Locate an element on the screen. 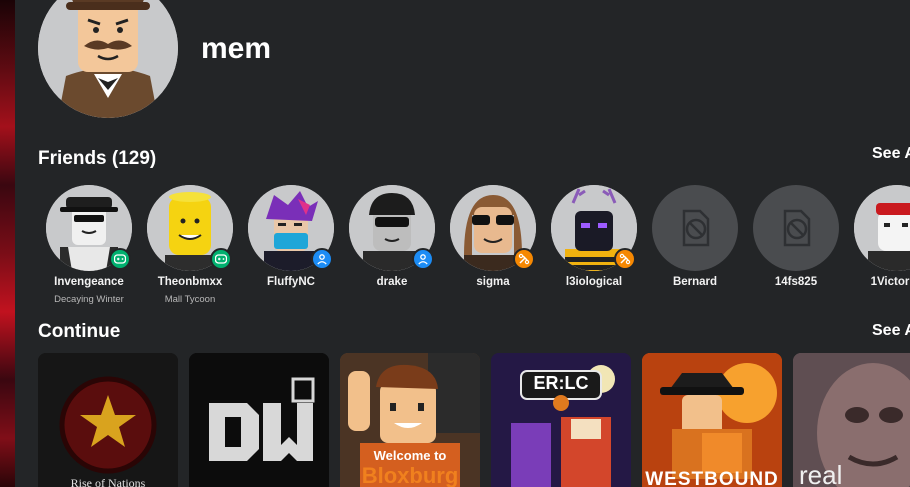 The image size is (910, 487). profile-avatar is located at coordinates (108, 59).